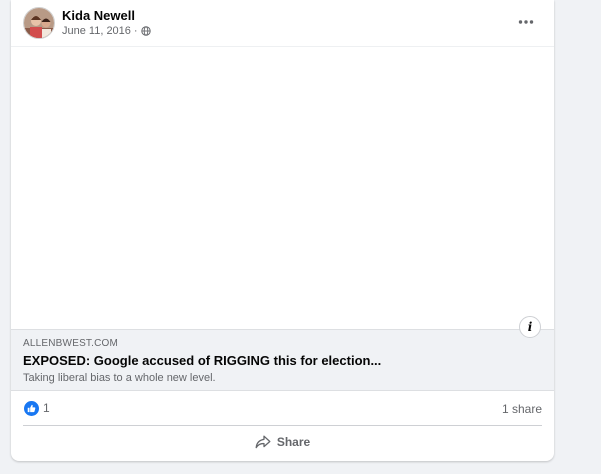  I want to click on post-header: Kida Newell June 11, 2016 ·, so click(282, 23).